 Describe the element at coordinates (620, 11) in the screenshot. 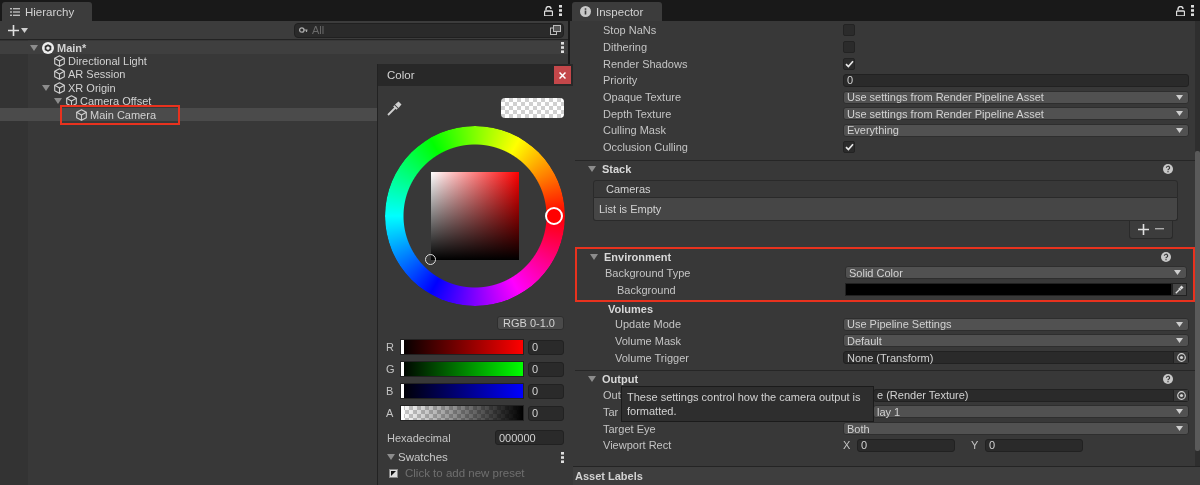

I see `tab-label: Inspector` at that location.